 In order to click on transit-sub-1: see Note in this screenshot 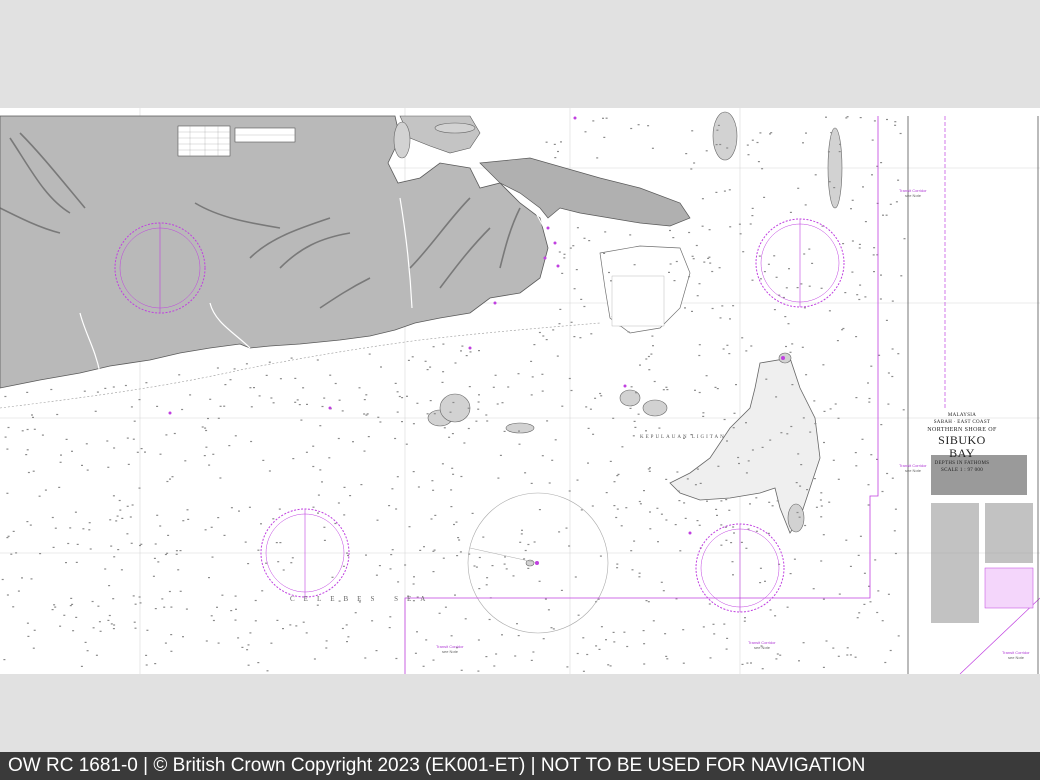, I will do `click(913, 195)`.